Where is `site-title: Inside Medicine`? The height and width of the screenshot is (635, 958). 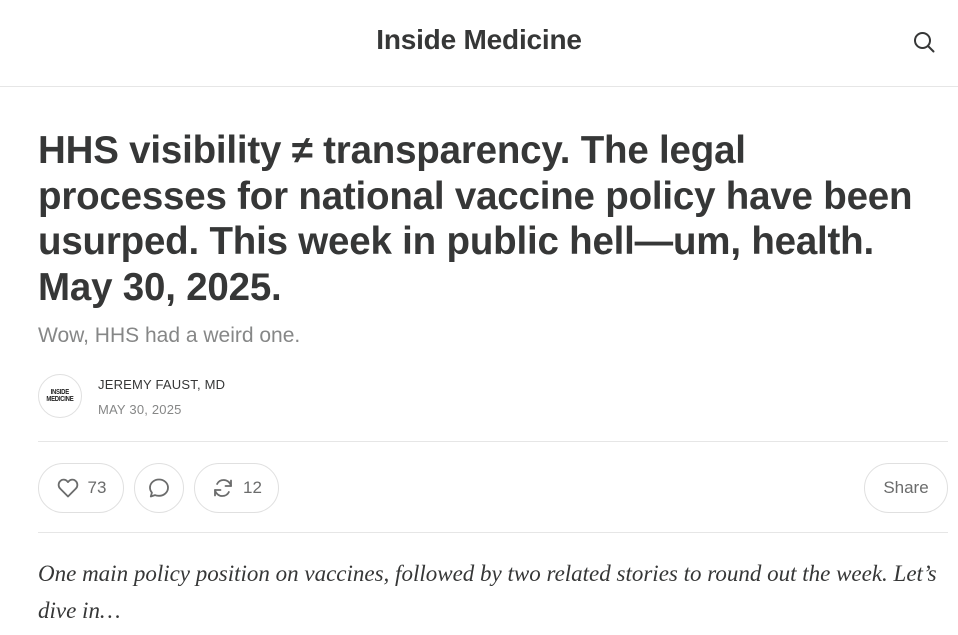
site-title: Inside Medicine is located at coordinates (479, 40).